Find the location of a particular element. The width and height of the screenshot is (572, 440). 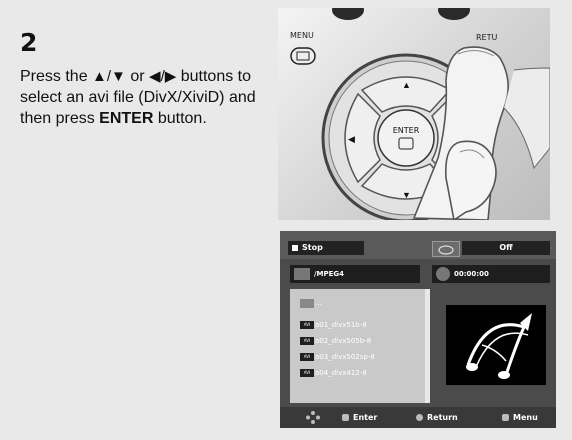

enter-hint: Enter is located at coordinates (359, 417).